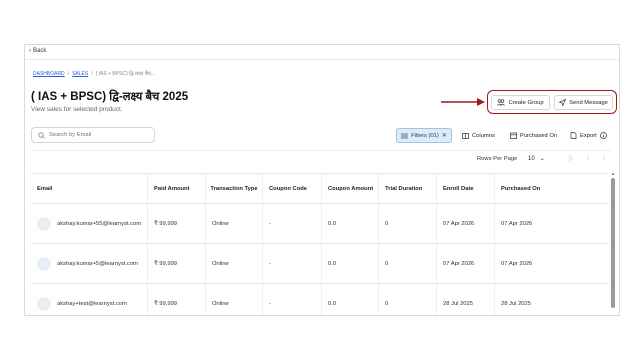 Image resolution: width=644 pixels, height=362 pixels. I want to click on back-link: ‹ Back, so click(37, 51).